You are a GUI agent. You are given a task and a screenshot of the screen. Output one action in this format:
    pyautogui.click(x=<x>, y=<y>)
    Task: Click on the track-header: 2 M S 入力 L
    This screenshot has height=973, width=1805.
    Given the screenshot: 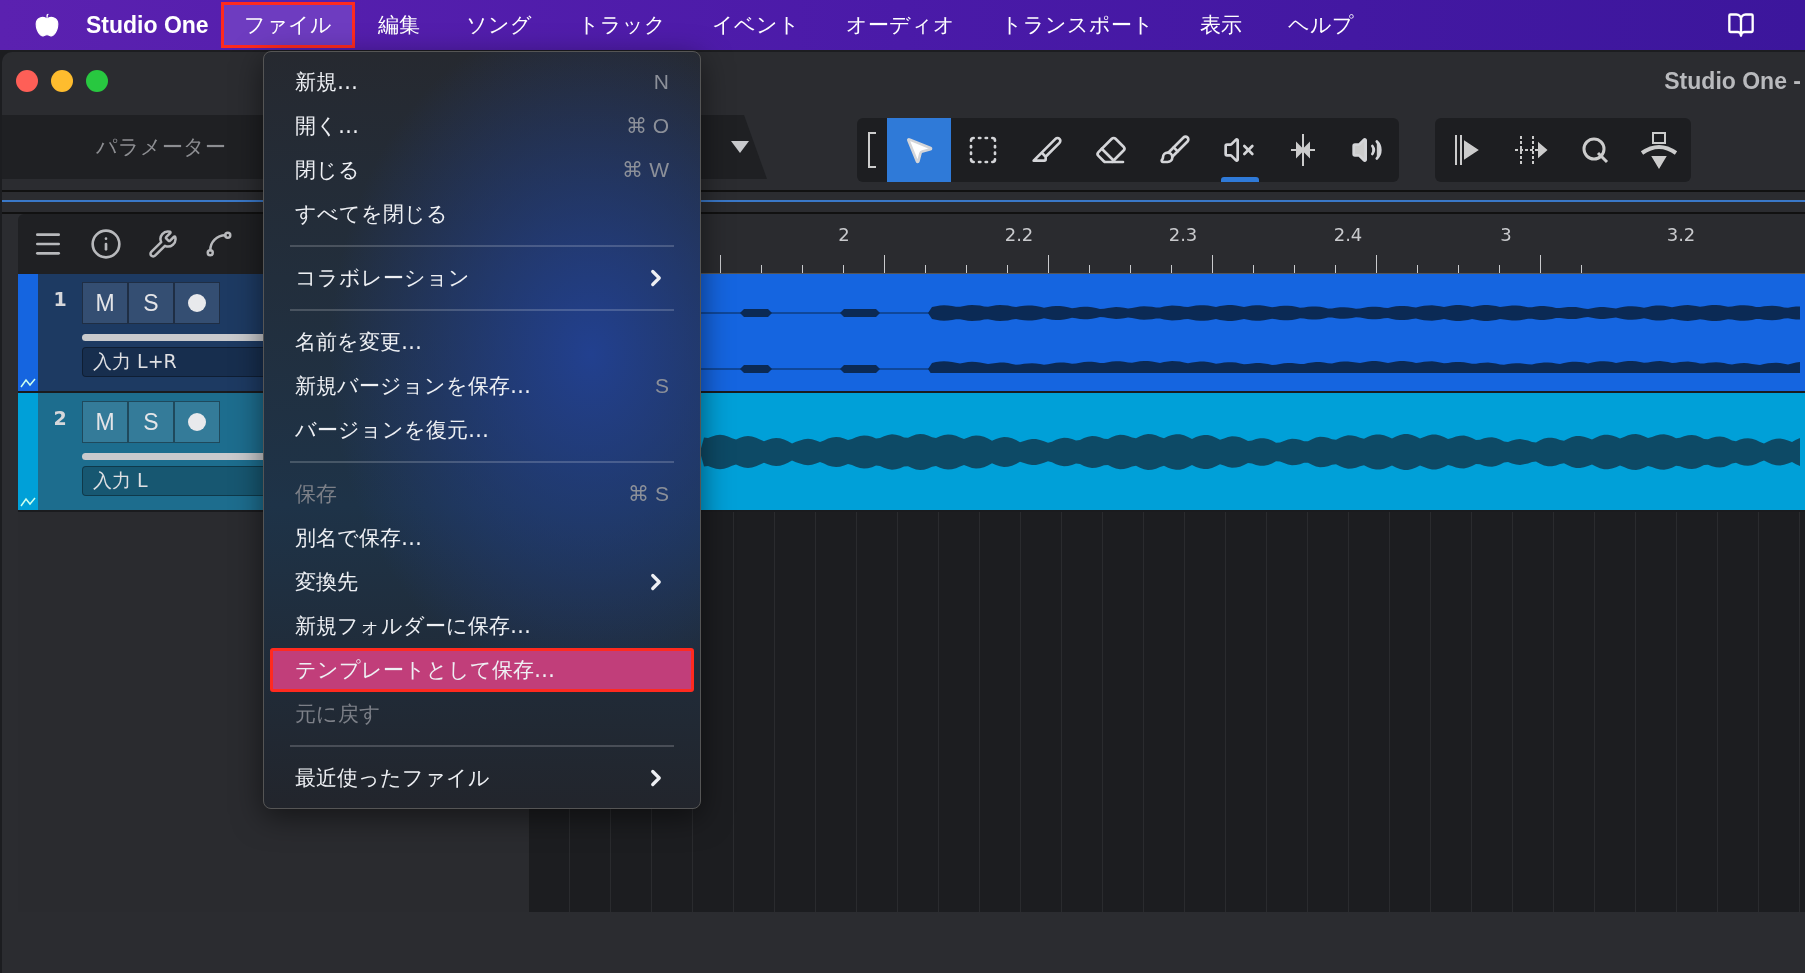 What is the action you would take?
    pyautogui.click(x=140, y=452)
    